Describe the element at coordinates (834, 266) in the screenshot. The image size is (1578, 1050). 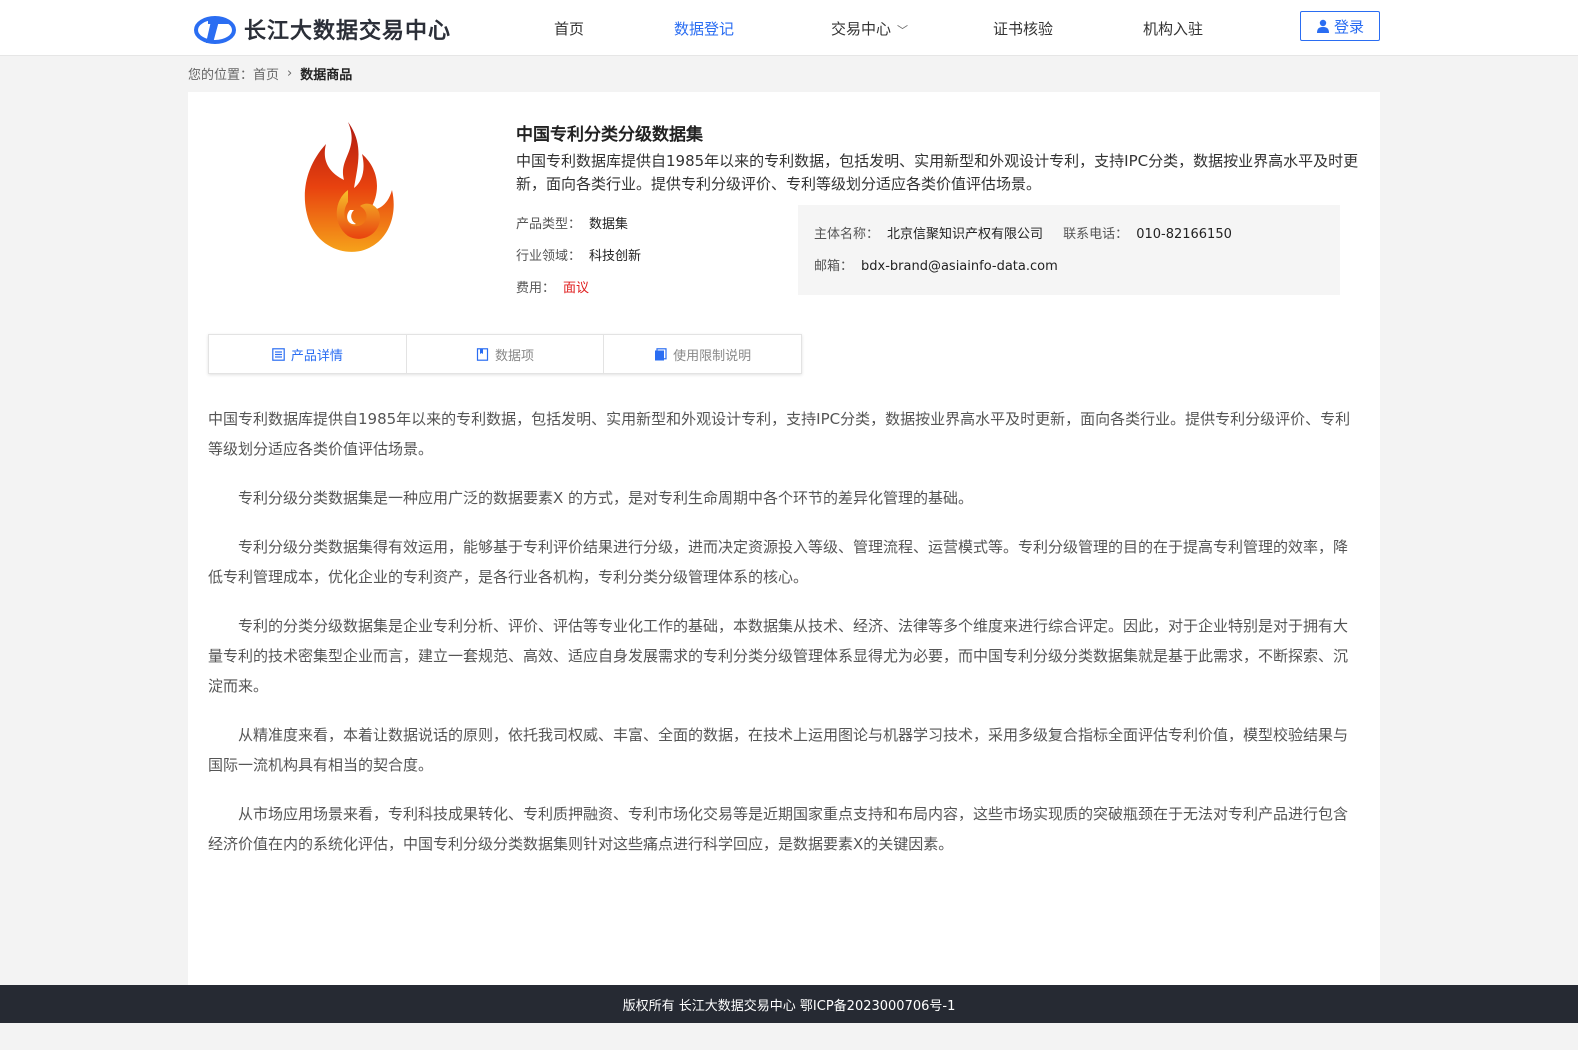
I see `email-label: 邮箱：` at that location.